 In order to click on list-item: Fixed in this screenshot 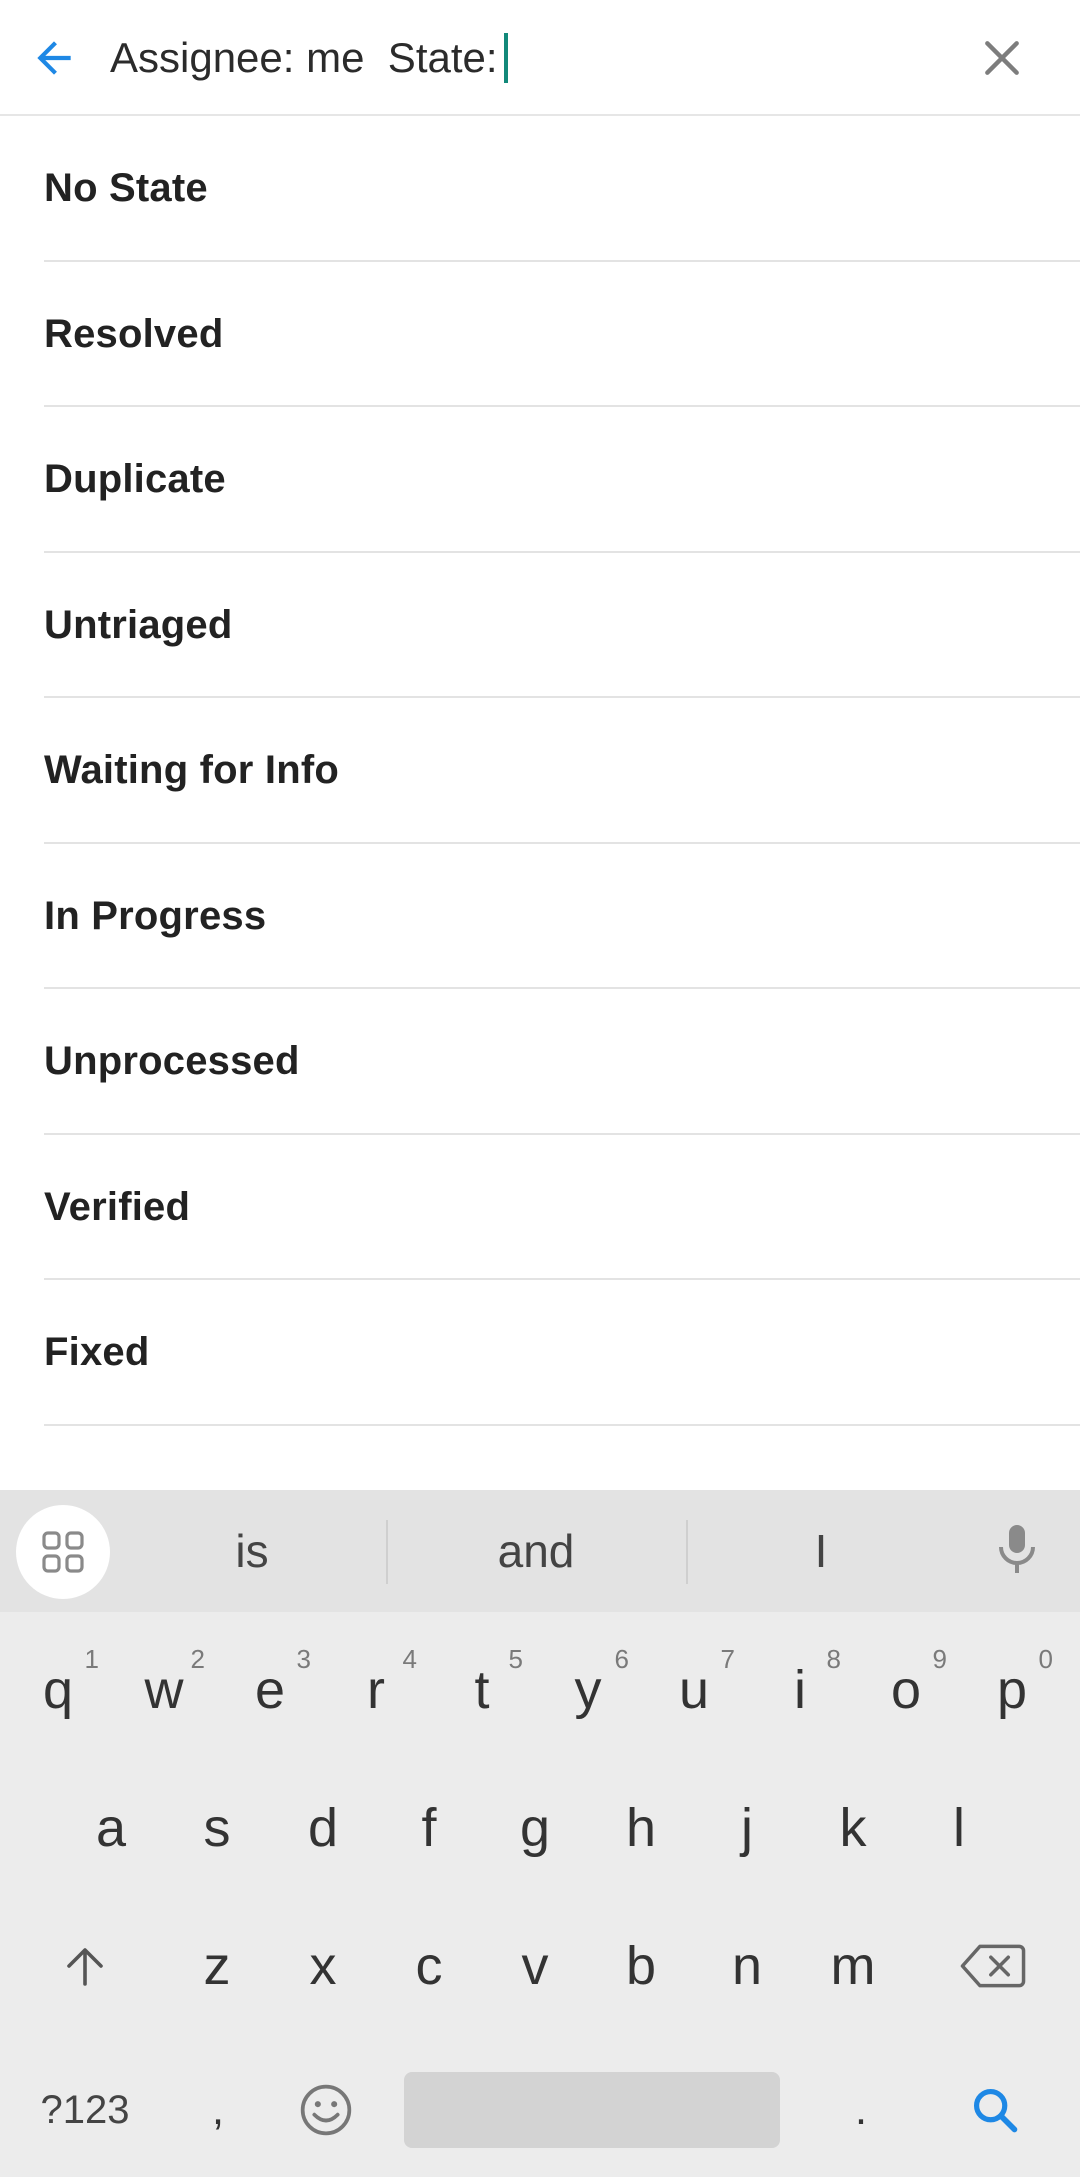, I will do `click(540, 1353)`.